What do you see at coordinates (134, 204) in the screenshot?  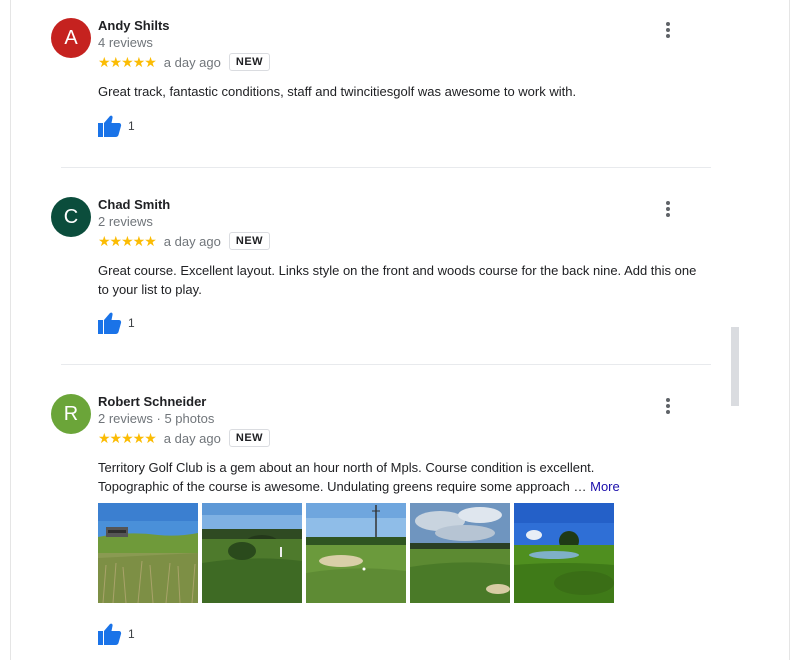 I see `reviewer-name: Chad Smith` at bounding box center [134, 204].